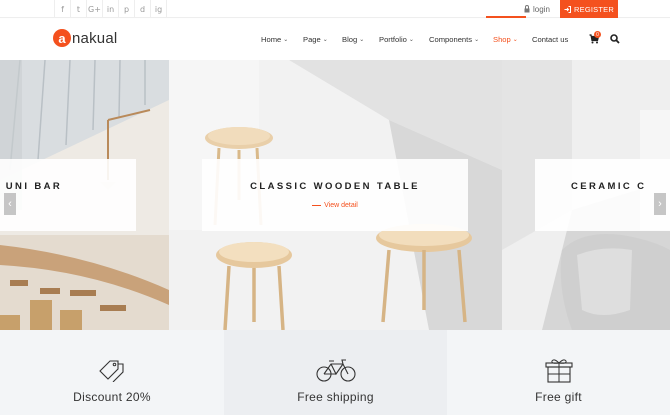 This screenshot has height=415, width=670. I want to click on nav-label: Shop, so click(502, 39).